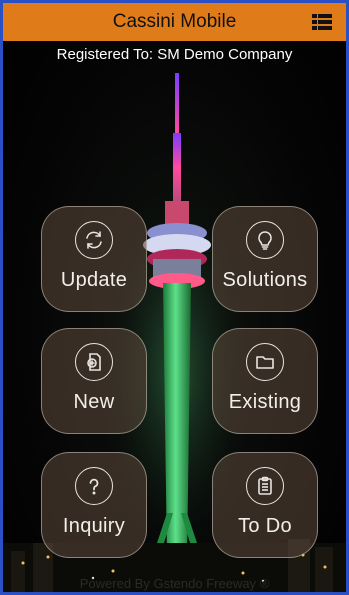 The image size is (349, 595). What do you see at coordinates (265, 526) in the screenshot?
I see `todo-label: To Do` at bounding box center [265, 526].